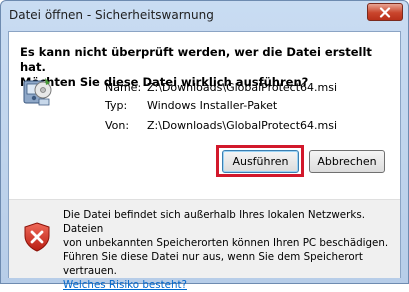  Describe the element at coordinates (111, 15) in the screenshot. I see `window-title: Datei öffnen - Sicherheitswarnung` at that location.